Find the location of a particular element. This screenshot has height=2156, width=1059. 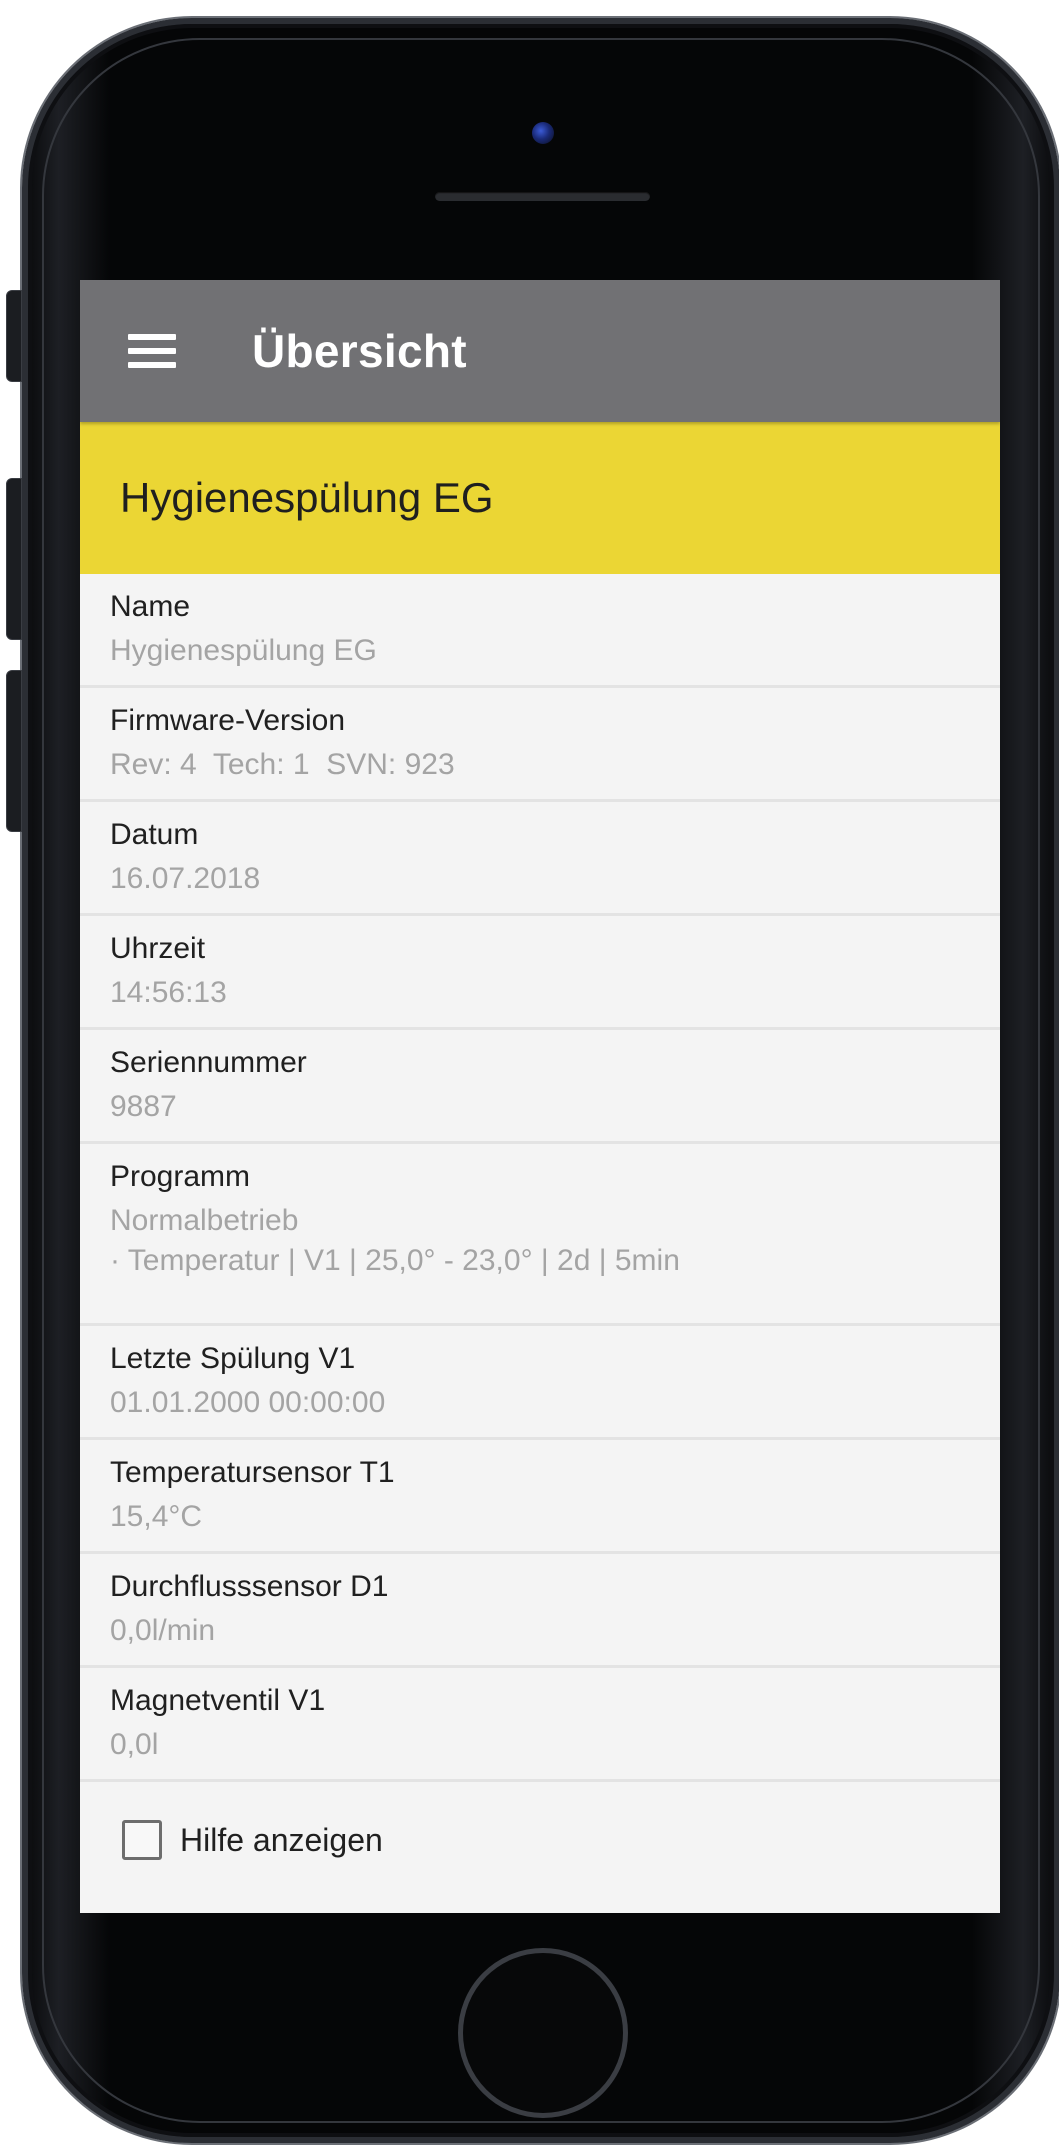

volume-down-button is located at coordinates (14, 751).